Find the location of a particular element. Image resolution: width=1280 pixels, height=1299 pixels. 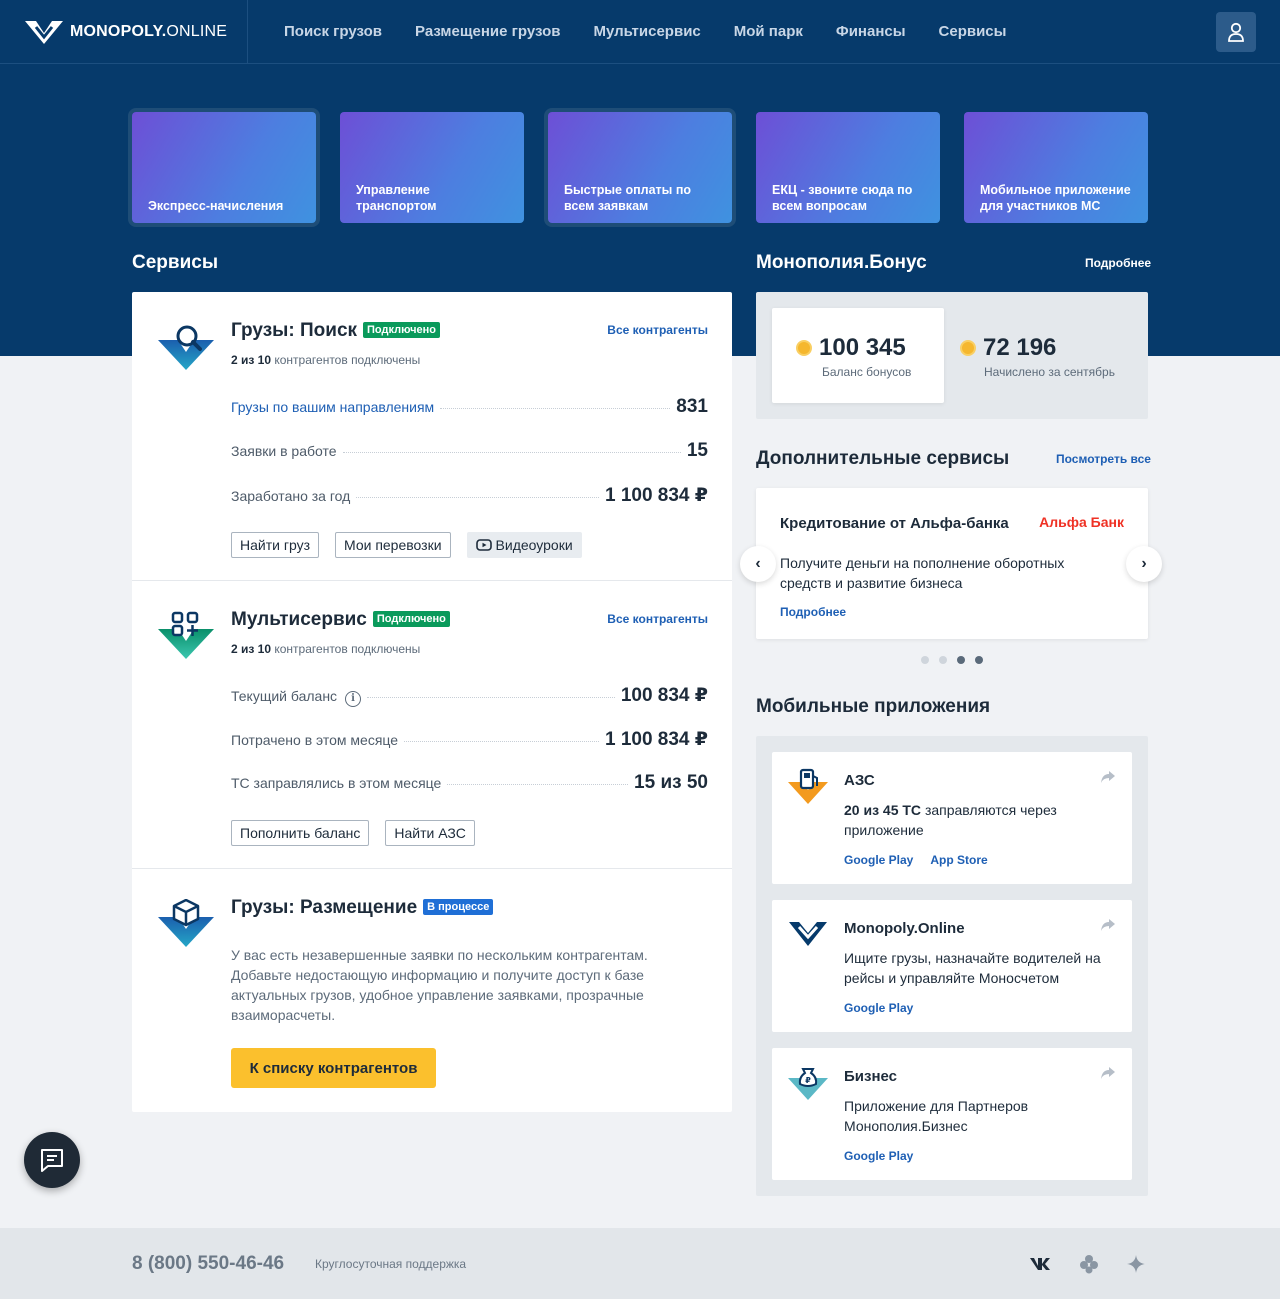

app-store-links: Google Play is located at coordinates (887, 1008).